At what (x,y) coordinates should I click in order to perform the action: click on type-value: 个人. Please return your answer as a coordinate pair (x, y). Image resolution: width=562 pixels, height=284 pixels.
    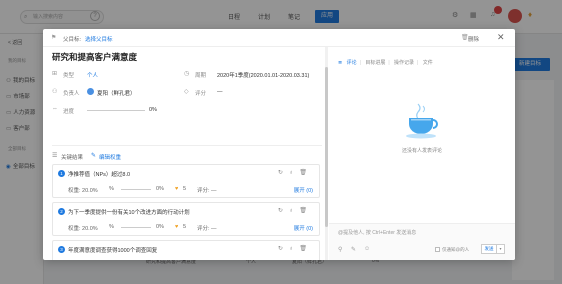
    Looking at the image, I should click on (92, 75).